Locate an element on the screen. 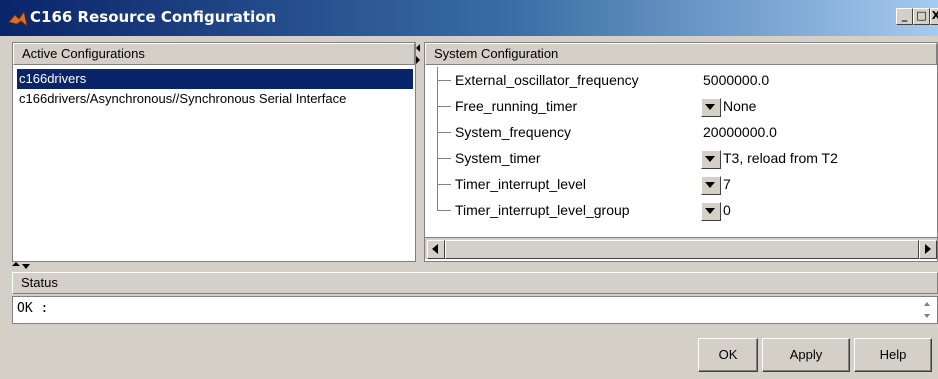 Image resolution: width=938 pixels, height=379 pixels. property-name: Timer_interrupt_level_group is located at coordinates (542, 210).